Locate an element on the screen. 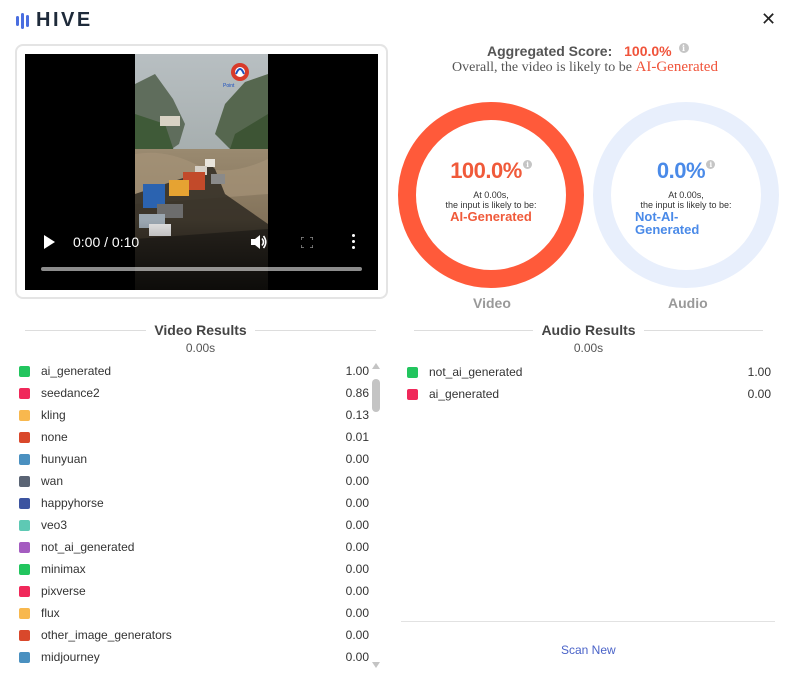 The image size is (787, 676). video-results-time: 0.00s is located at coordinates (200, 348).